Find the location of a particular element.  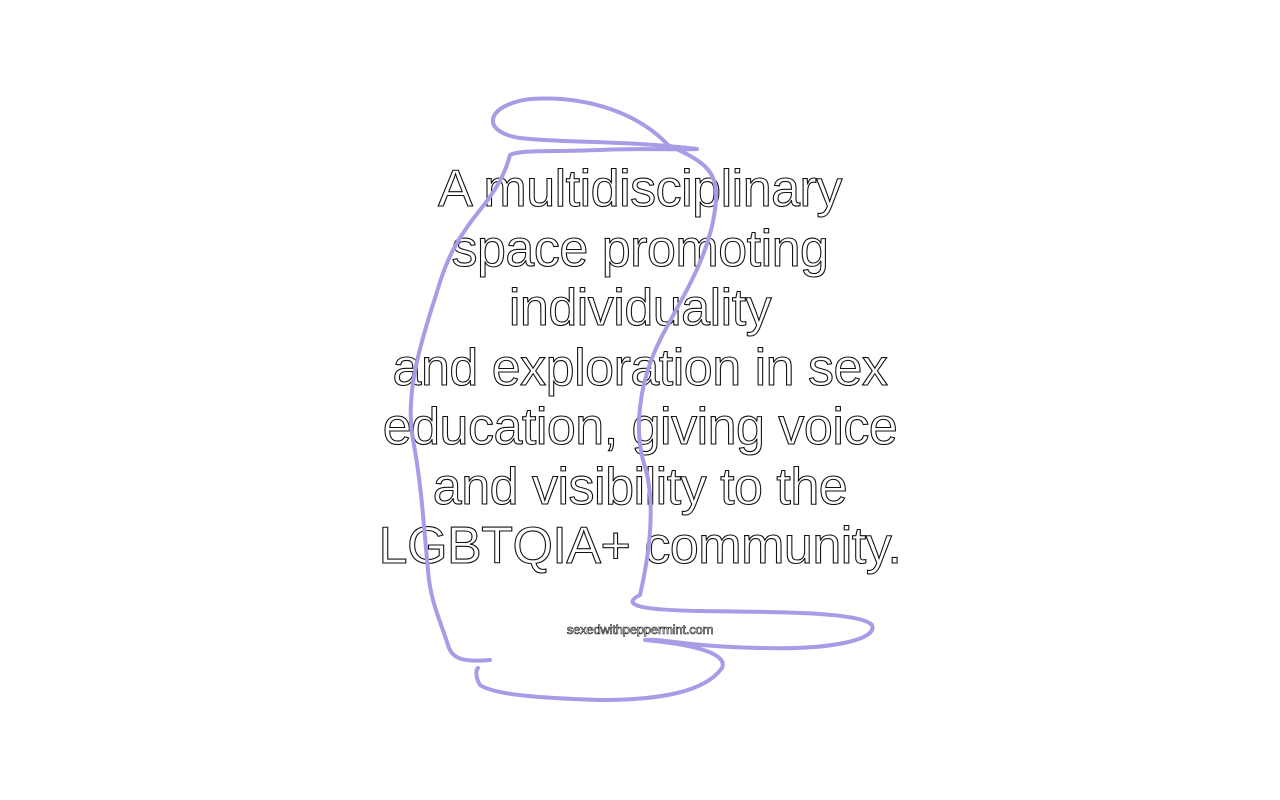

headline-line-4: and exploration in sex is located at coordinates (640, 367).